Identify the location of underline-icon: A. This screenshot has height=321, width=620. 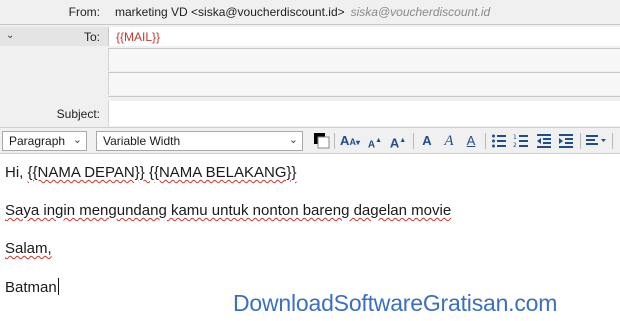
(471, 141).